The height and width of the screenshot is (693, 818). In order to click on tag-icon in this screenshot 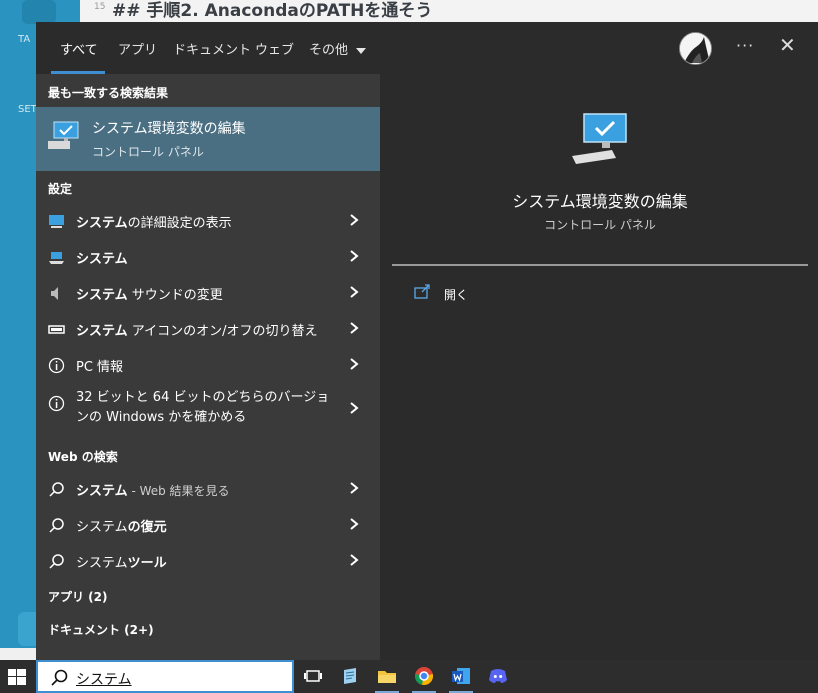, I will do `click(39, 12)`.